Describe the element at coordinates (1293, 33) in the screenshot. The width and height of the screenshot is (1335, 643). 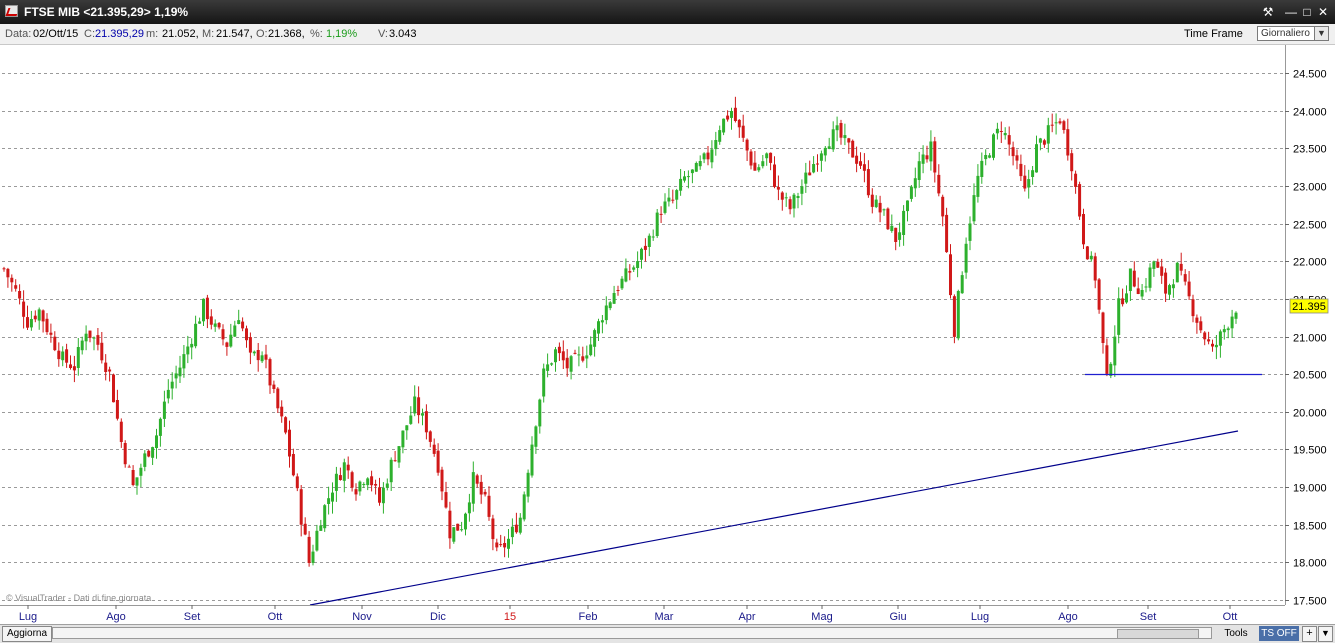
I see `timeframe-select: Giornaliero ▼` at that location.